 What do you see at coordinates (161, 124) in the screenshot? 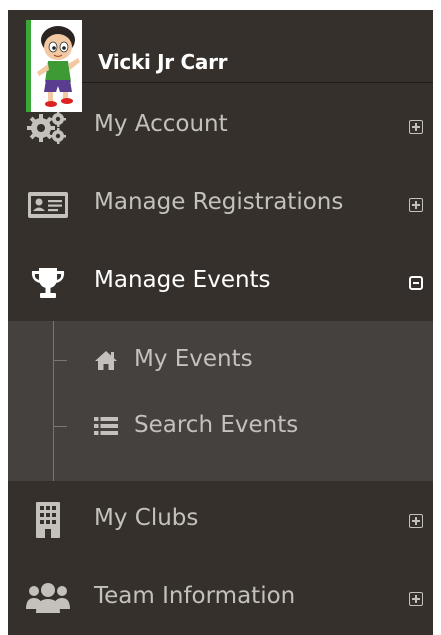
I see `menu-item-label: My Account` at bounding box center [161, 124].